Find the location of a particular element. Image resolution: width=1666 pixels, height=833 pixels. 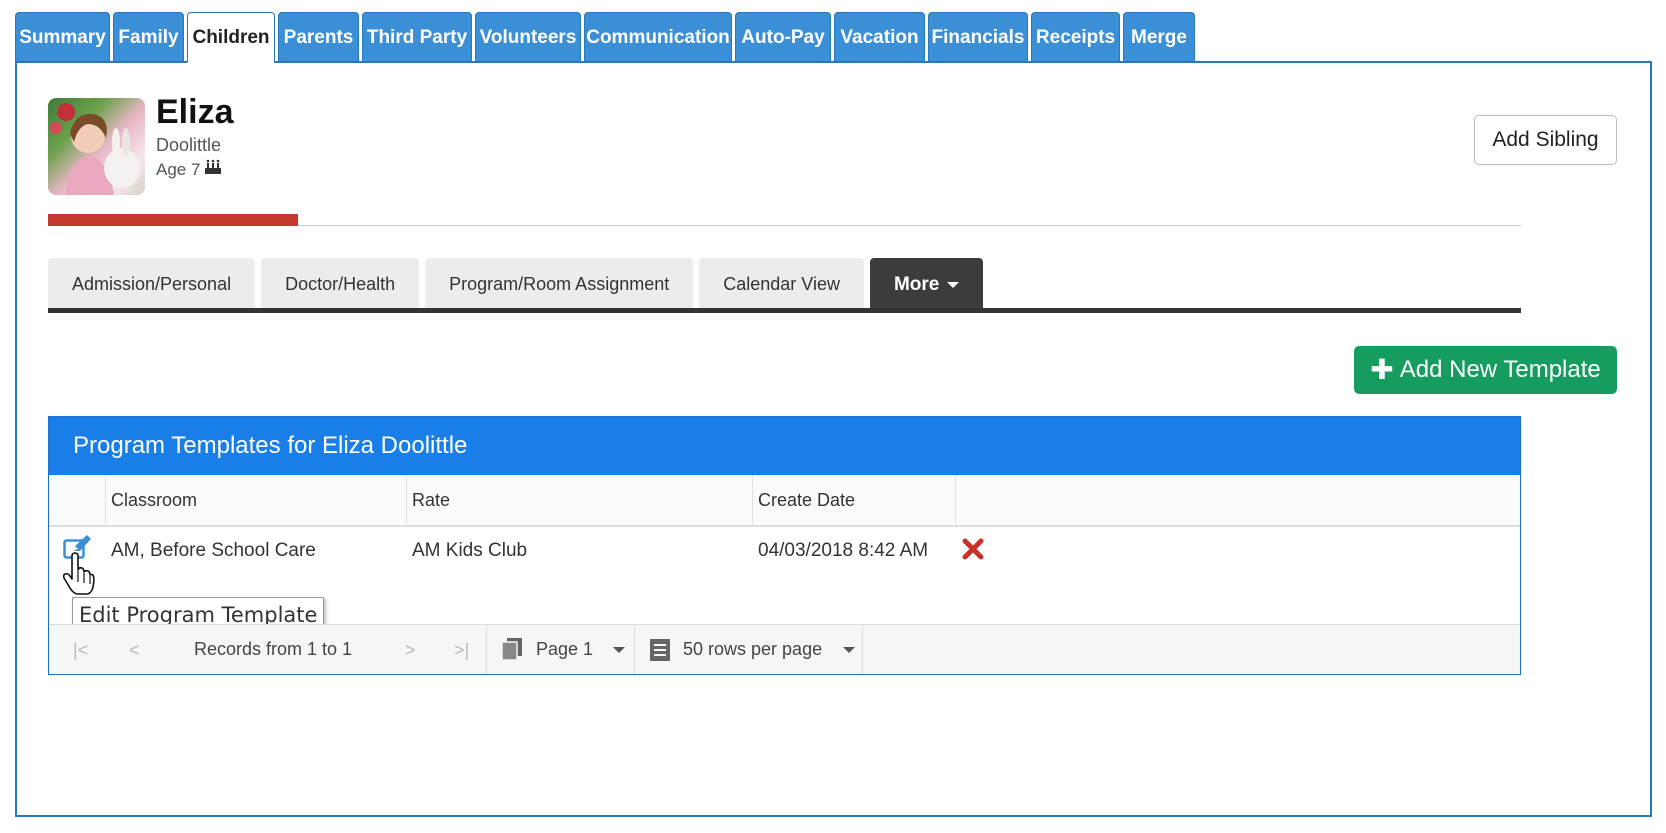

child-age-row: Age 7 is located at coordinates (189, 169).